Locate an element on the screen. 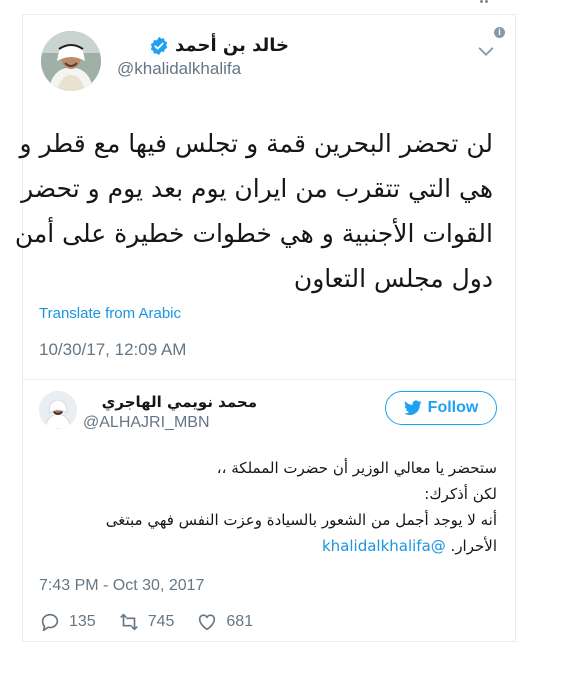 This screenshot has height=682, width=578. tweet-text-line: القوات الأجنبية و هي خطوات خطيرة على أمن is located at coordinates (253, 233).